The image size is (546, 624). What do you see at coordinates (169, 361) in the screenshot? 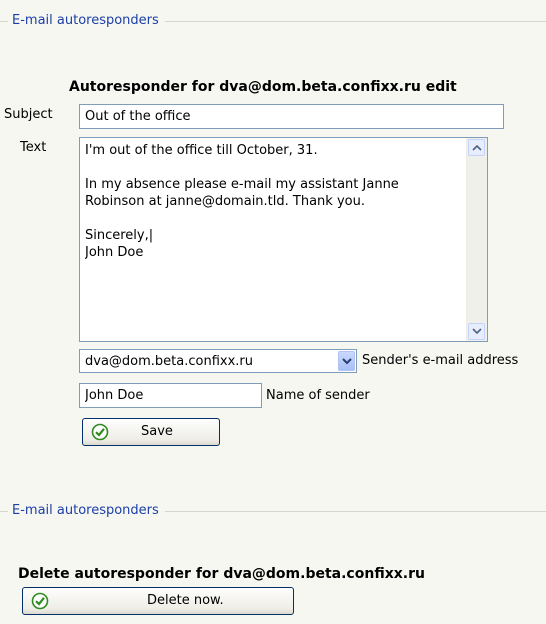
I see `sender-email-value: dva@dom.beta.confixx.ru` at bounding box center [169, 361].